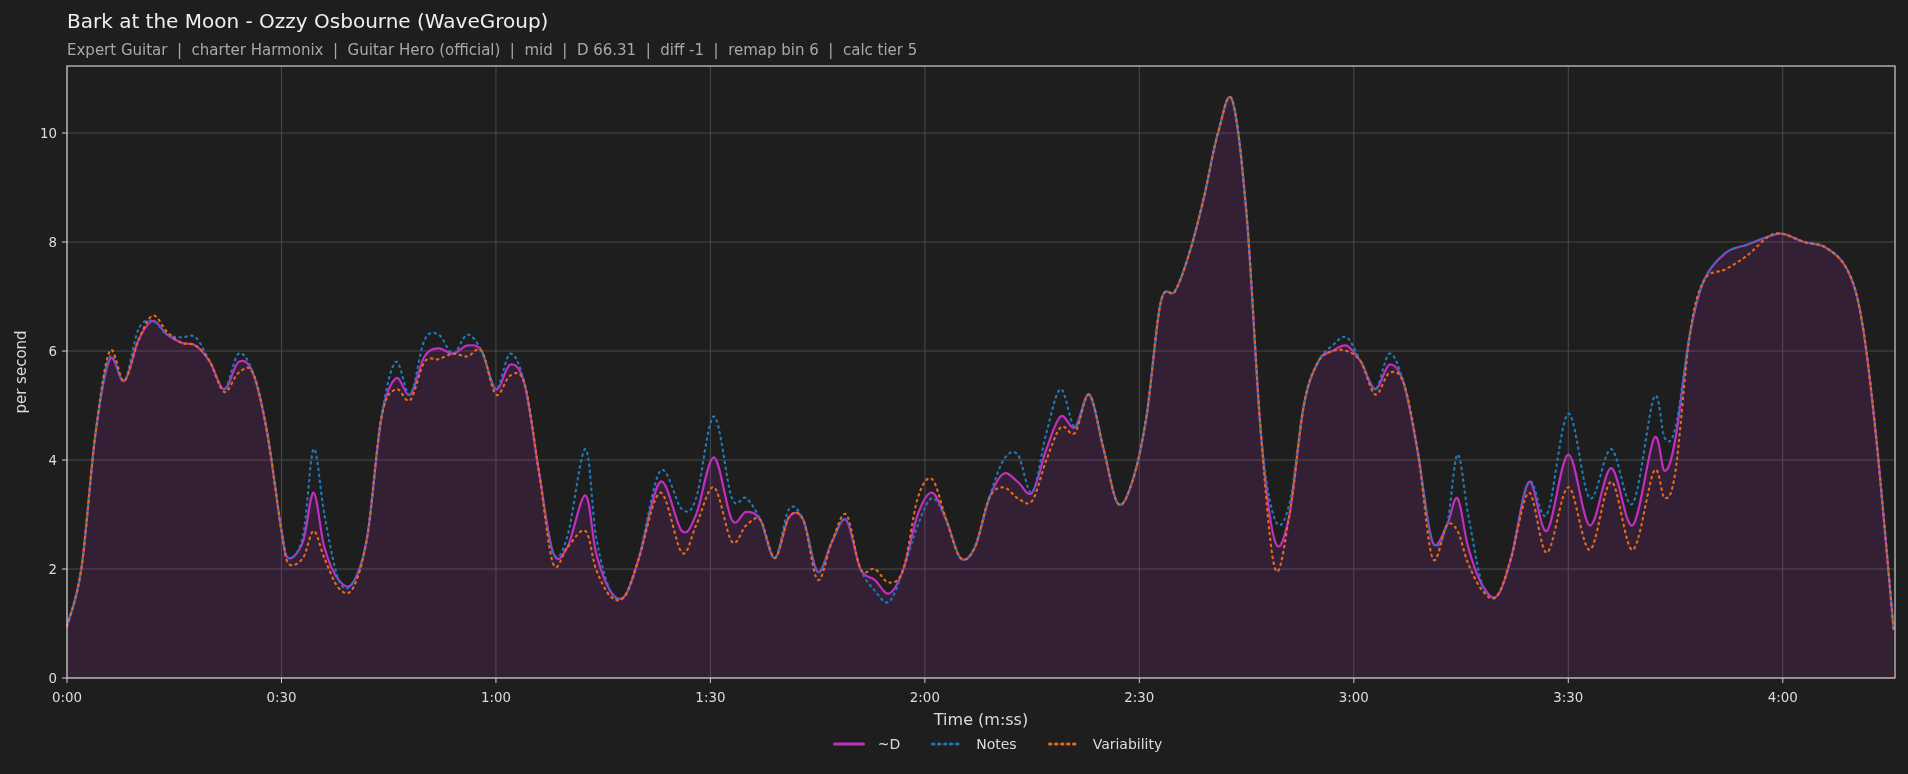  I want to click on chart-title: Bark at the Moon - Ozzy Osbourne (WaveGroup), so click(308, 21).